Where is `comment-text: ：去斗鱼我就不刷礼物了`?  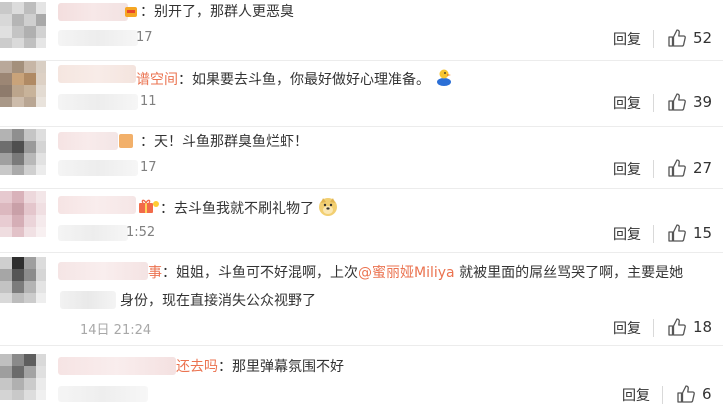
comment-text: ：去斗鱼我就不刷礼物了 is located at coordinates (249, 208).